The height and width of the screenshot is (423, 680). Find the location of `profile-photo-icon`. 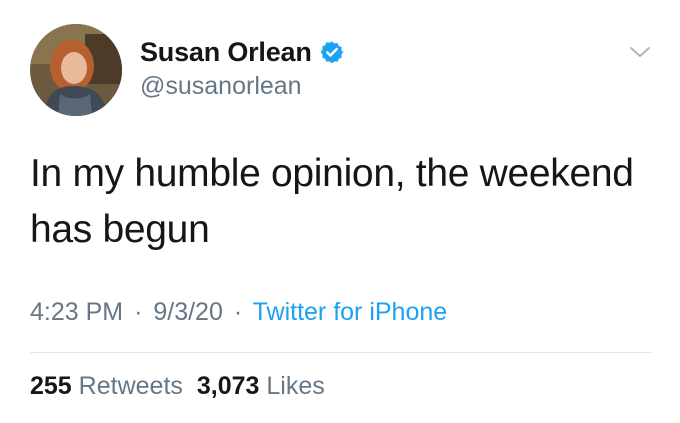

profile-photo-icon is located at coordinates (76, 70).